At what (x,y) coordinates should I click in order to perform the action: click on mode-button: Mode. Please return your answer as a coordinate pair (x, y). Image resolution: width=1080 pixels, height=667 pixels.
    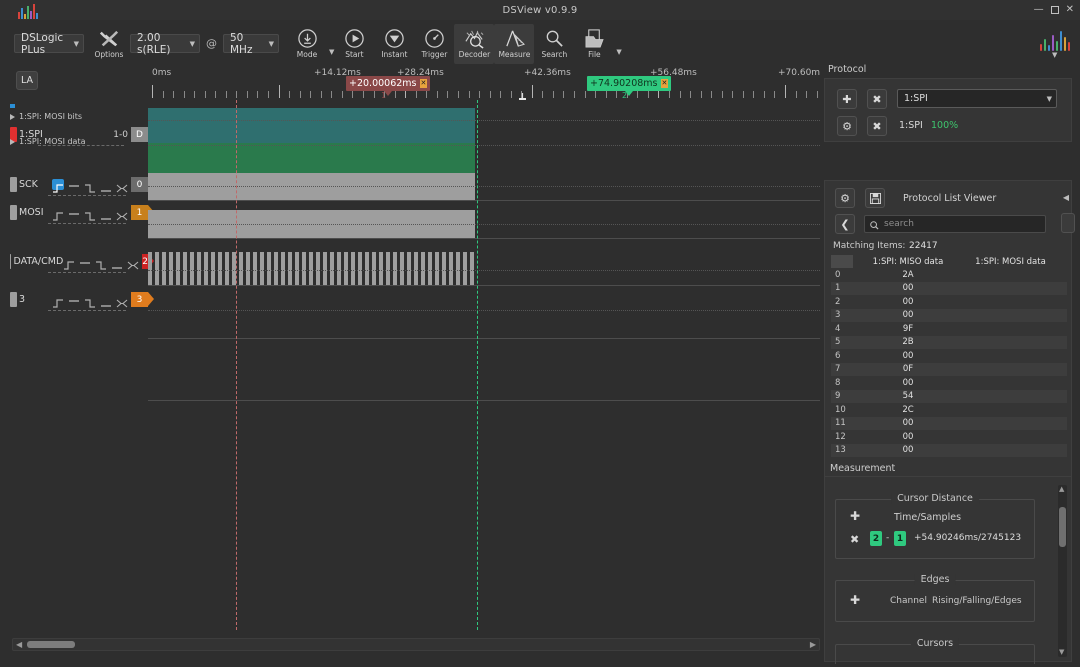
    Looking at the image, I should click on (307, 44).